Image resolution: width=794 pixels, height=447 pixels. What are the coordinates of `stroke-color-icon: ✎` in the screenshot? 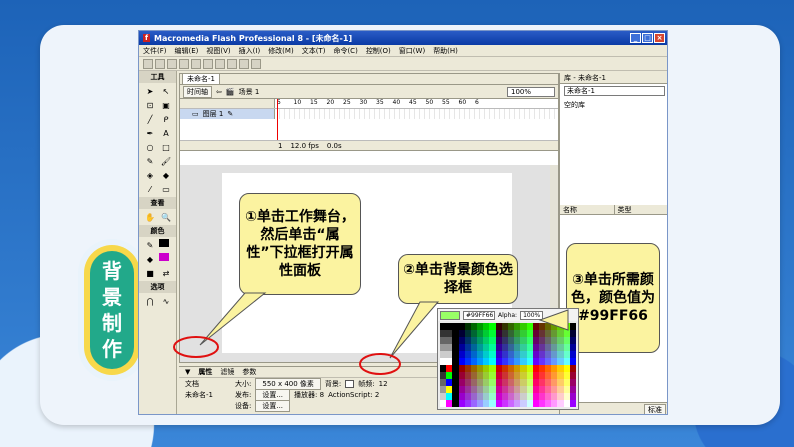 It's located at (150, 245).